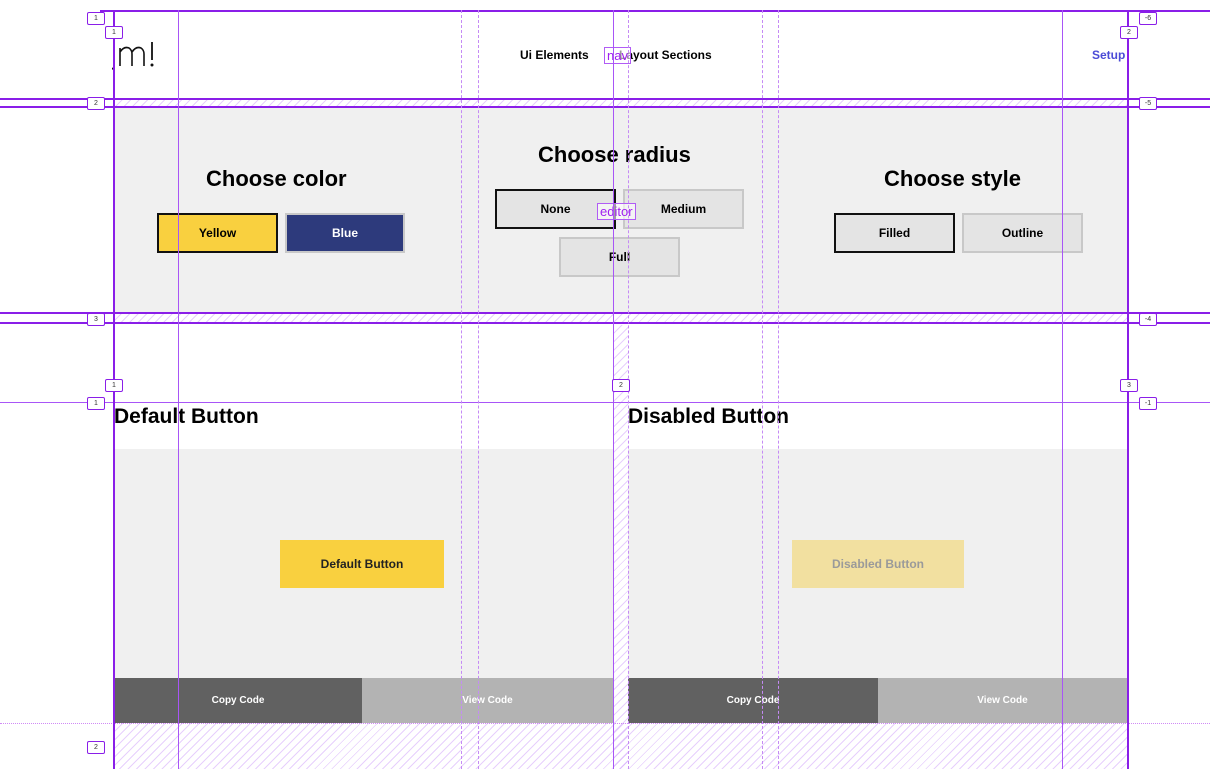 The image size is (1210, 769). Describe the element at coordinates (708, 416) in the screenshot. I see `disabled-button-title: Disabled Button` at that location.